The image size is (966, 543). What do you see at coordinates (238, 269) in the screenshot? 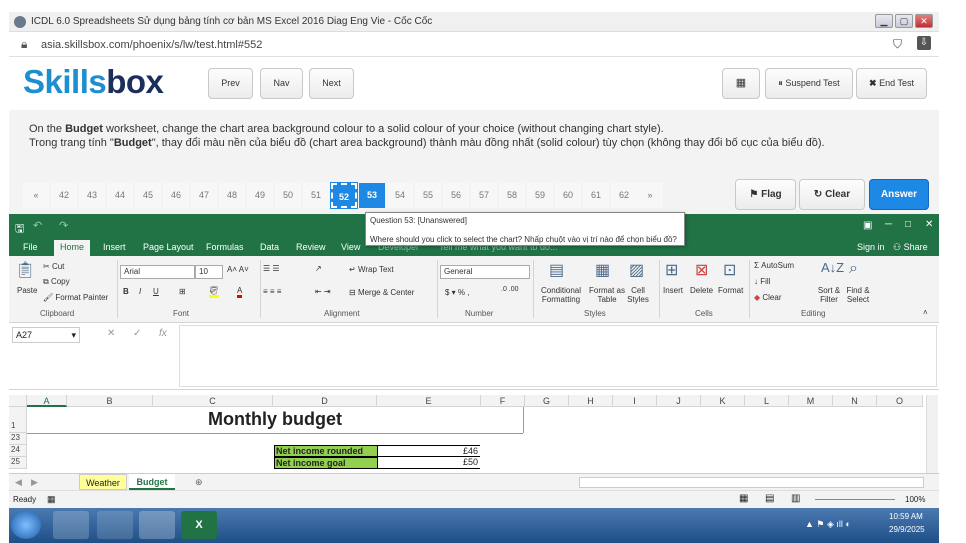
I see `font-grow-icon: A˄ A˅` at bounding box center [238, 269].